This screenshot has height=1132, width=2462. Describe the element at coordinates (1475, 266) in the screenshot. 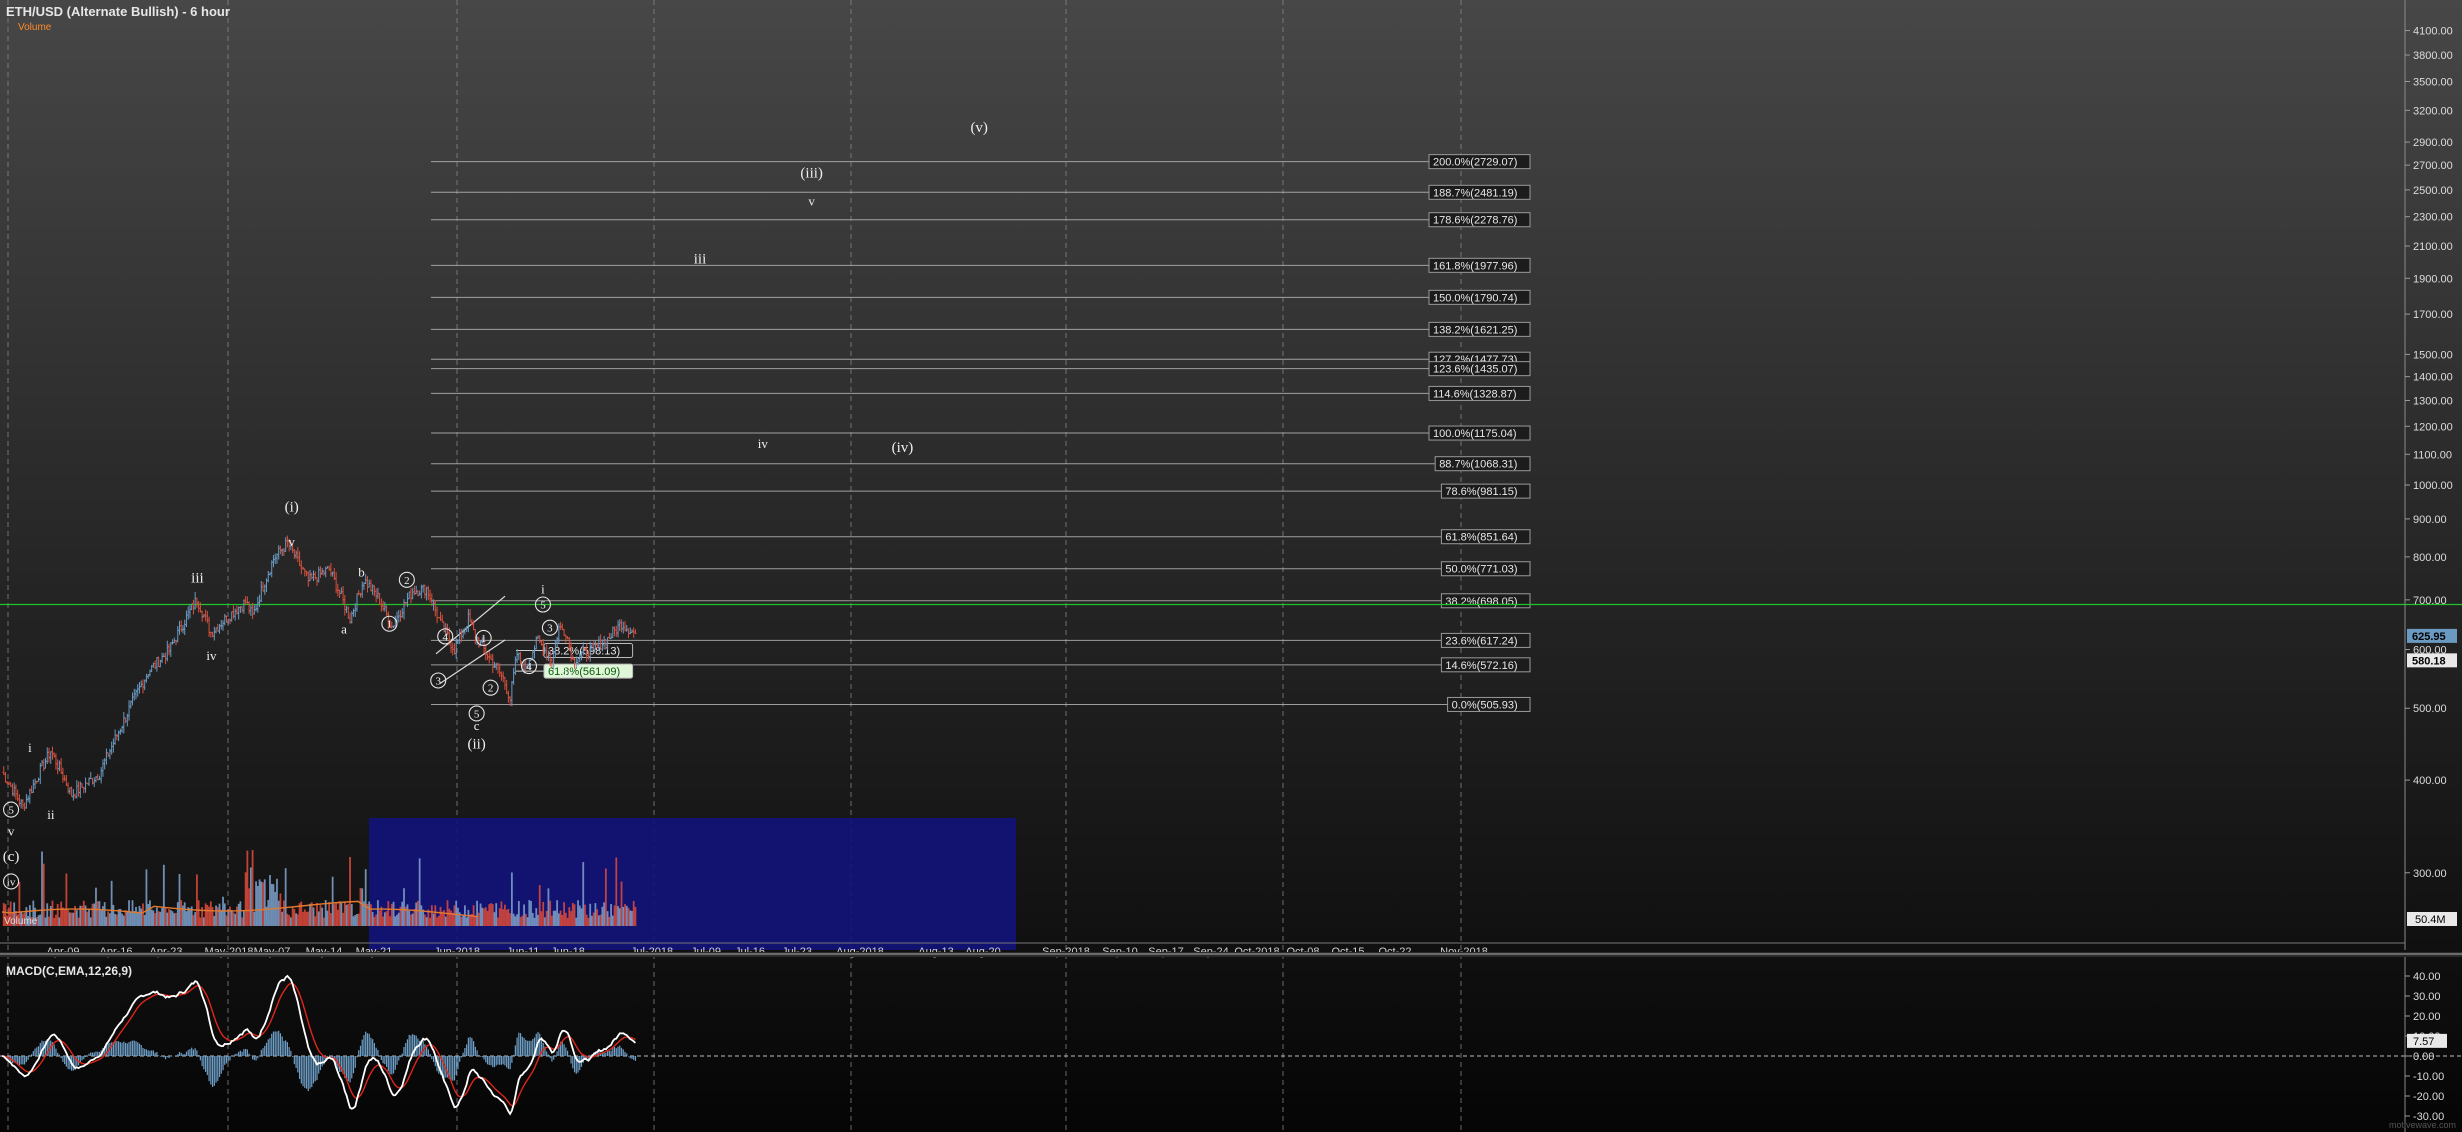

I see `fib-level-label: 161.8%(1977.96)` at that location.